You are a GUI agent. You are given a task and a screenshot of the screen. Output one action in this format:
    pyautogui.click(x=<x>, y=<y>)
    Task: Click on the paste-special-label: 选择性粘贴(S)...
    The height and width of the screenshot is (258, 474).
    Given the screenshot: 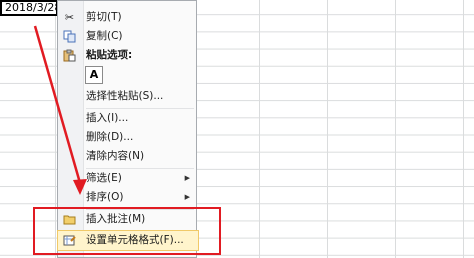 What is the action you would take?
    pyautogui.click(x=125, y=96)
    